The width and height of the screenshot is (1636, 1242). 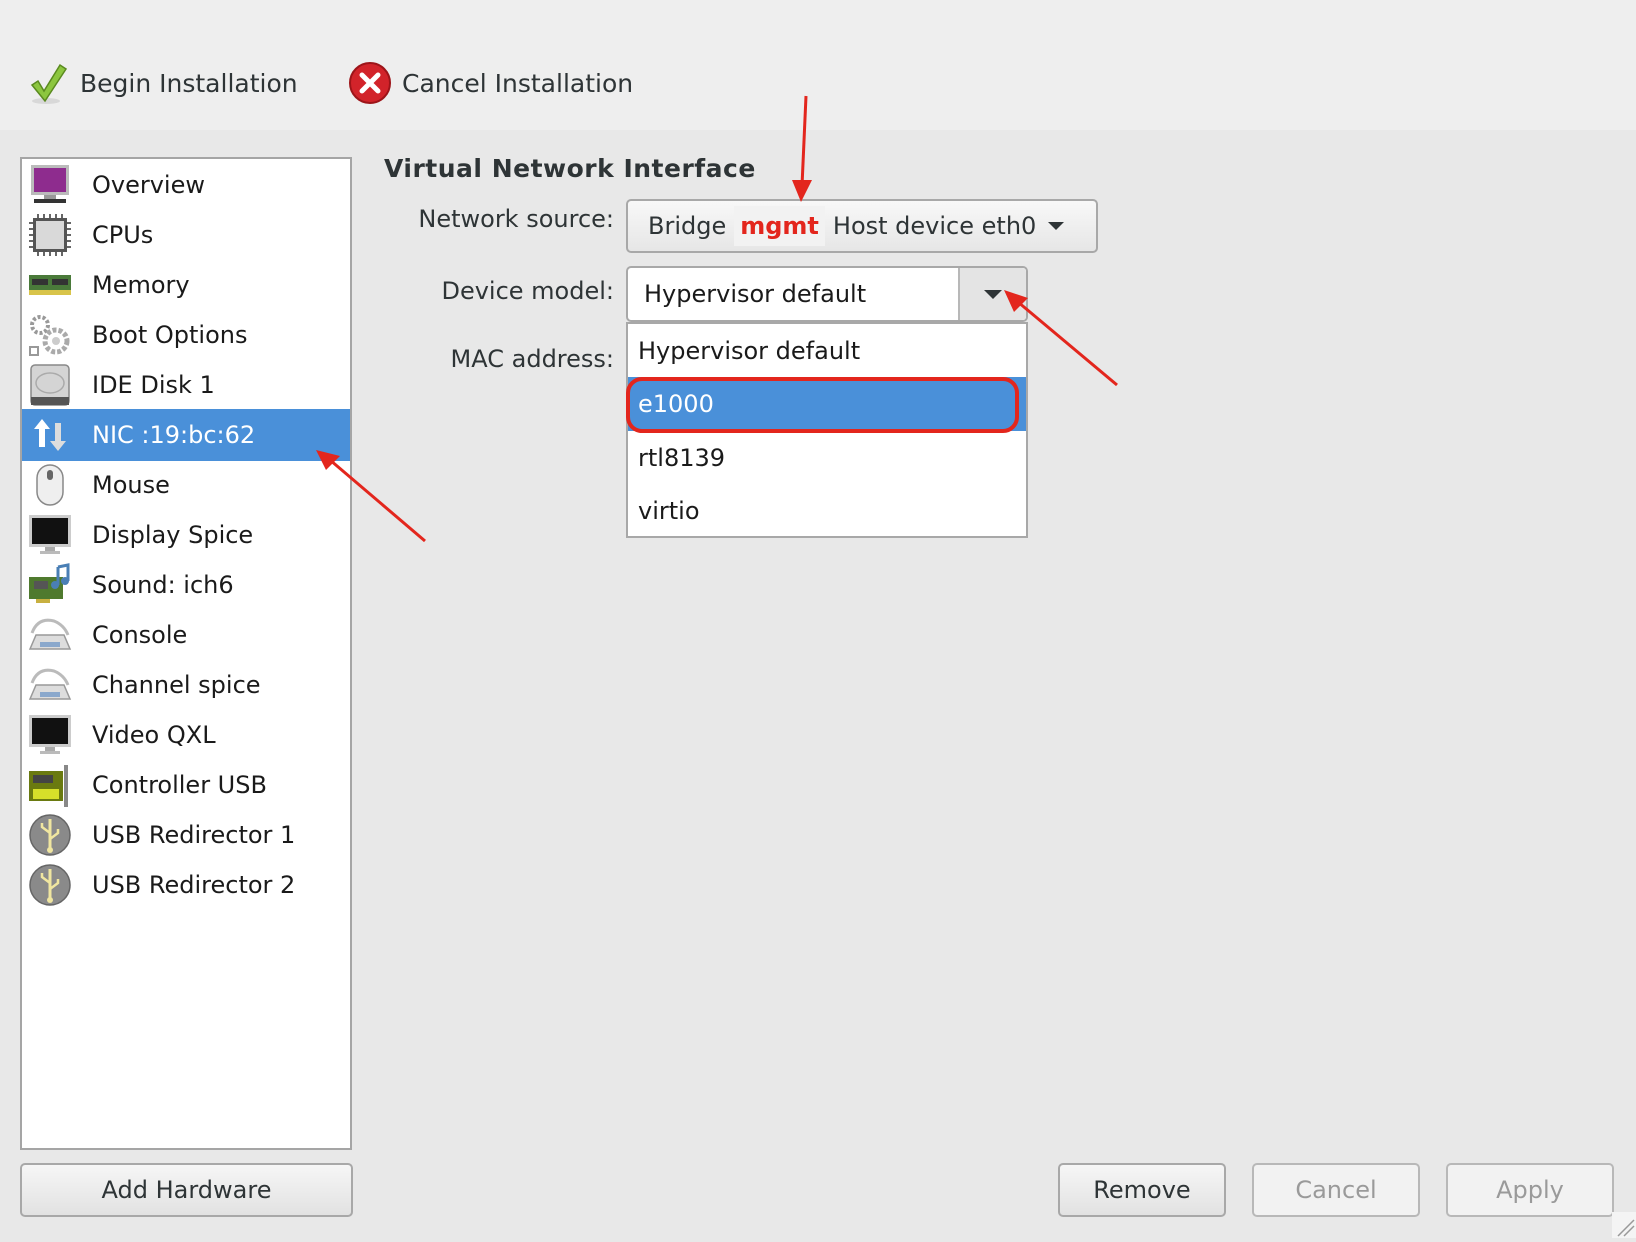 I want to click on sidebar-item-cpus: CPUs, so click(x=186, y=235).